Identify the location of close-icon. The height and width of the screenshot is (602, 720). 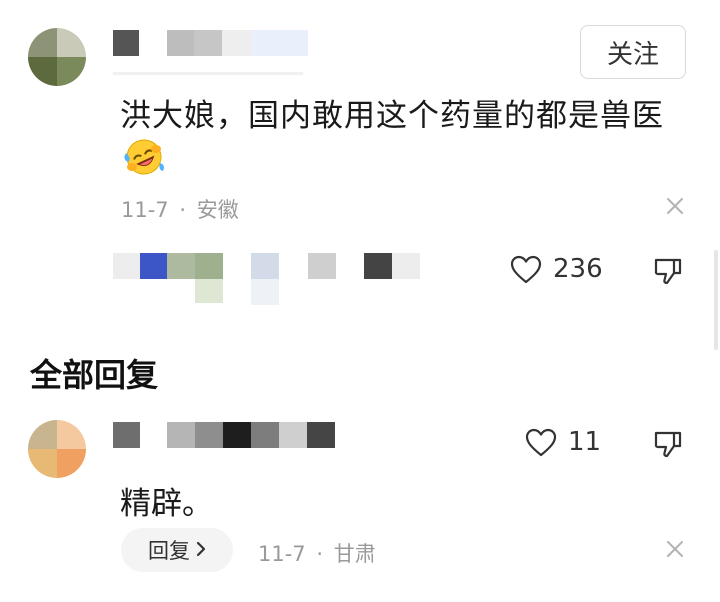
(675, 206).